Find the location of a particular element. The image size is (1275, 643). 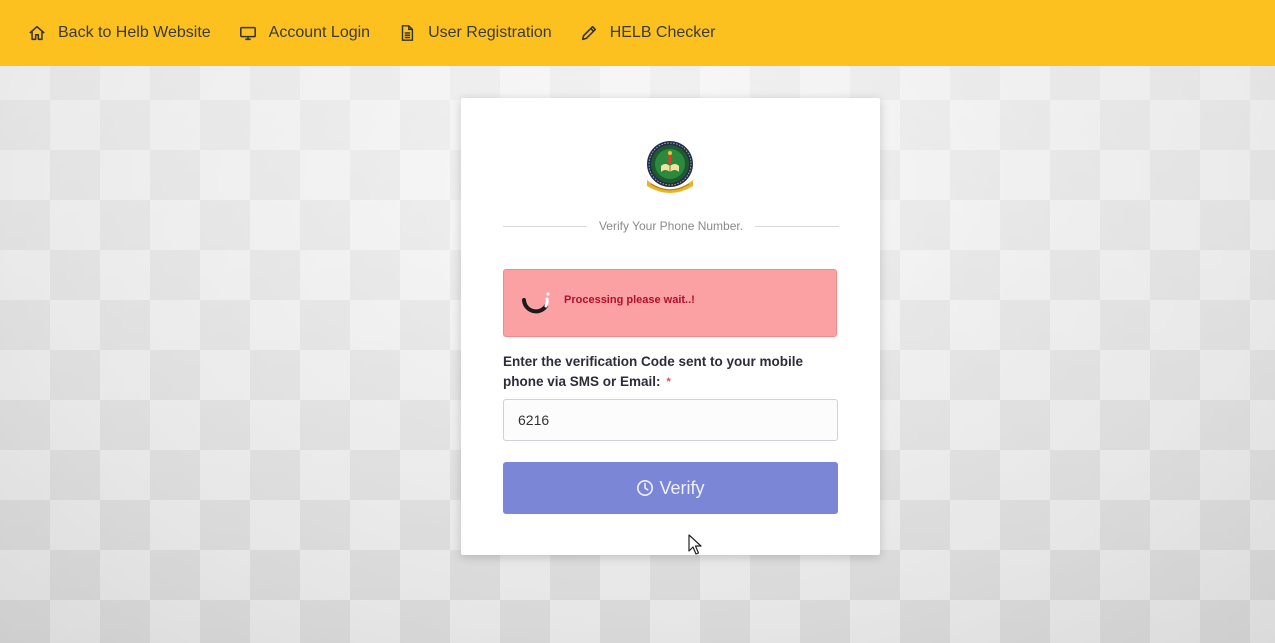

nav-account-login: Account Login is located at coordinates (304, 33).